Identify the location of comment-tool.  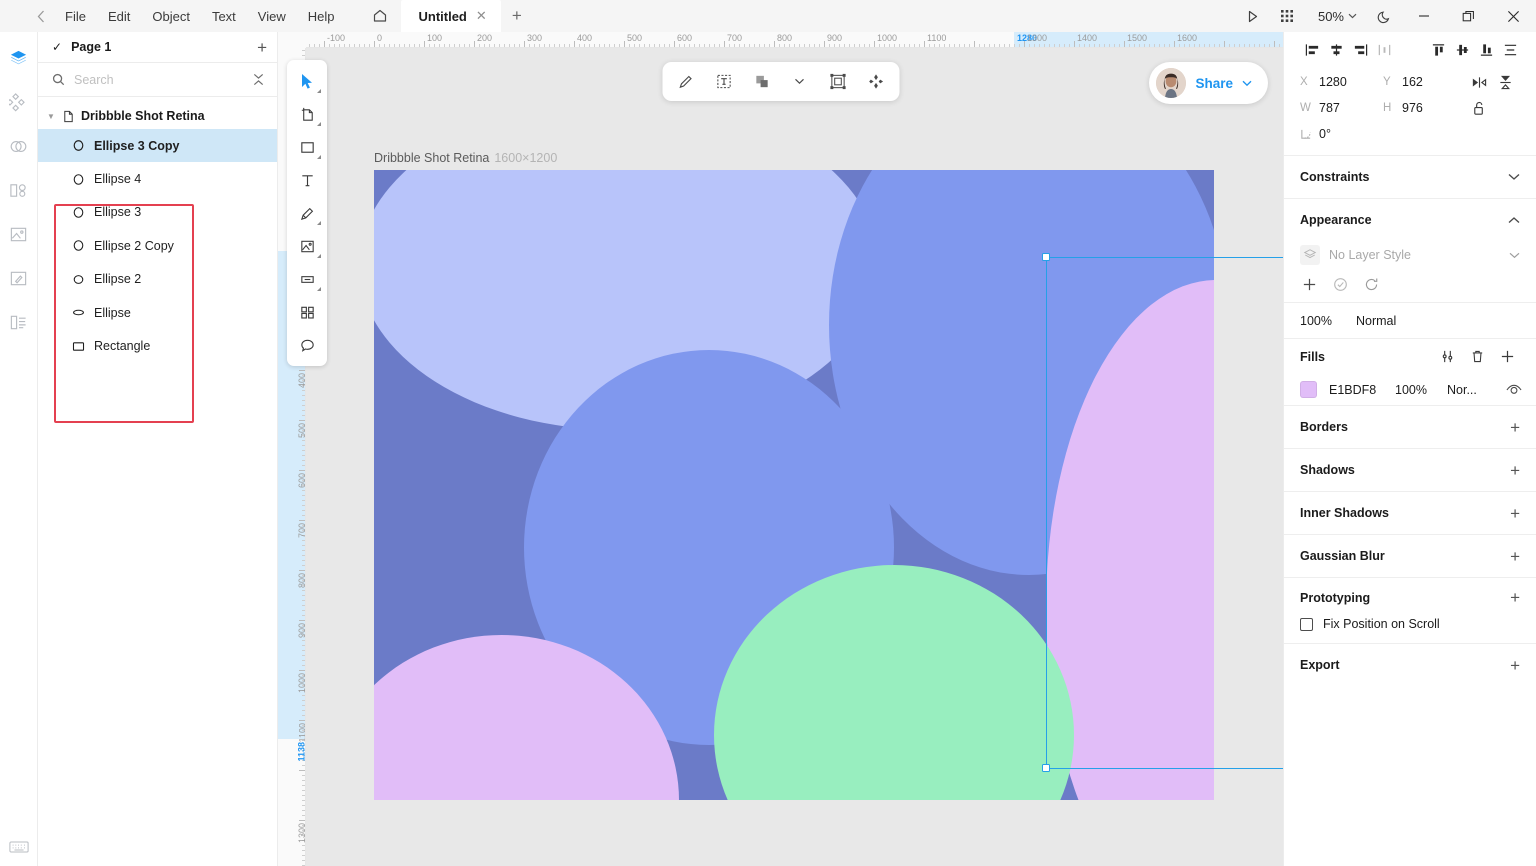
(307, 345).